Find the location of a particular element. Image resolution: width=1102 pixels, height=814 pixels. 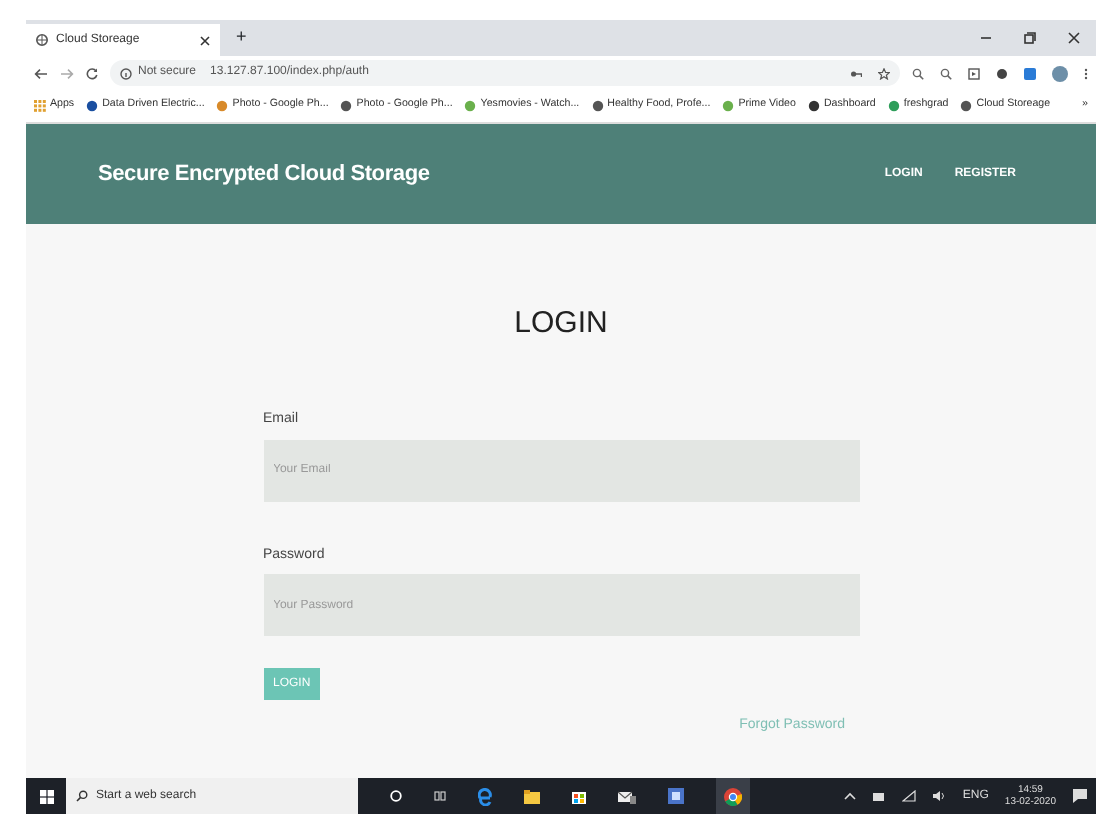

globe-icon is located at coordinates (42, 40).